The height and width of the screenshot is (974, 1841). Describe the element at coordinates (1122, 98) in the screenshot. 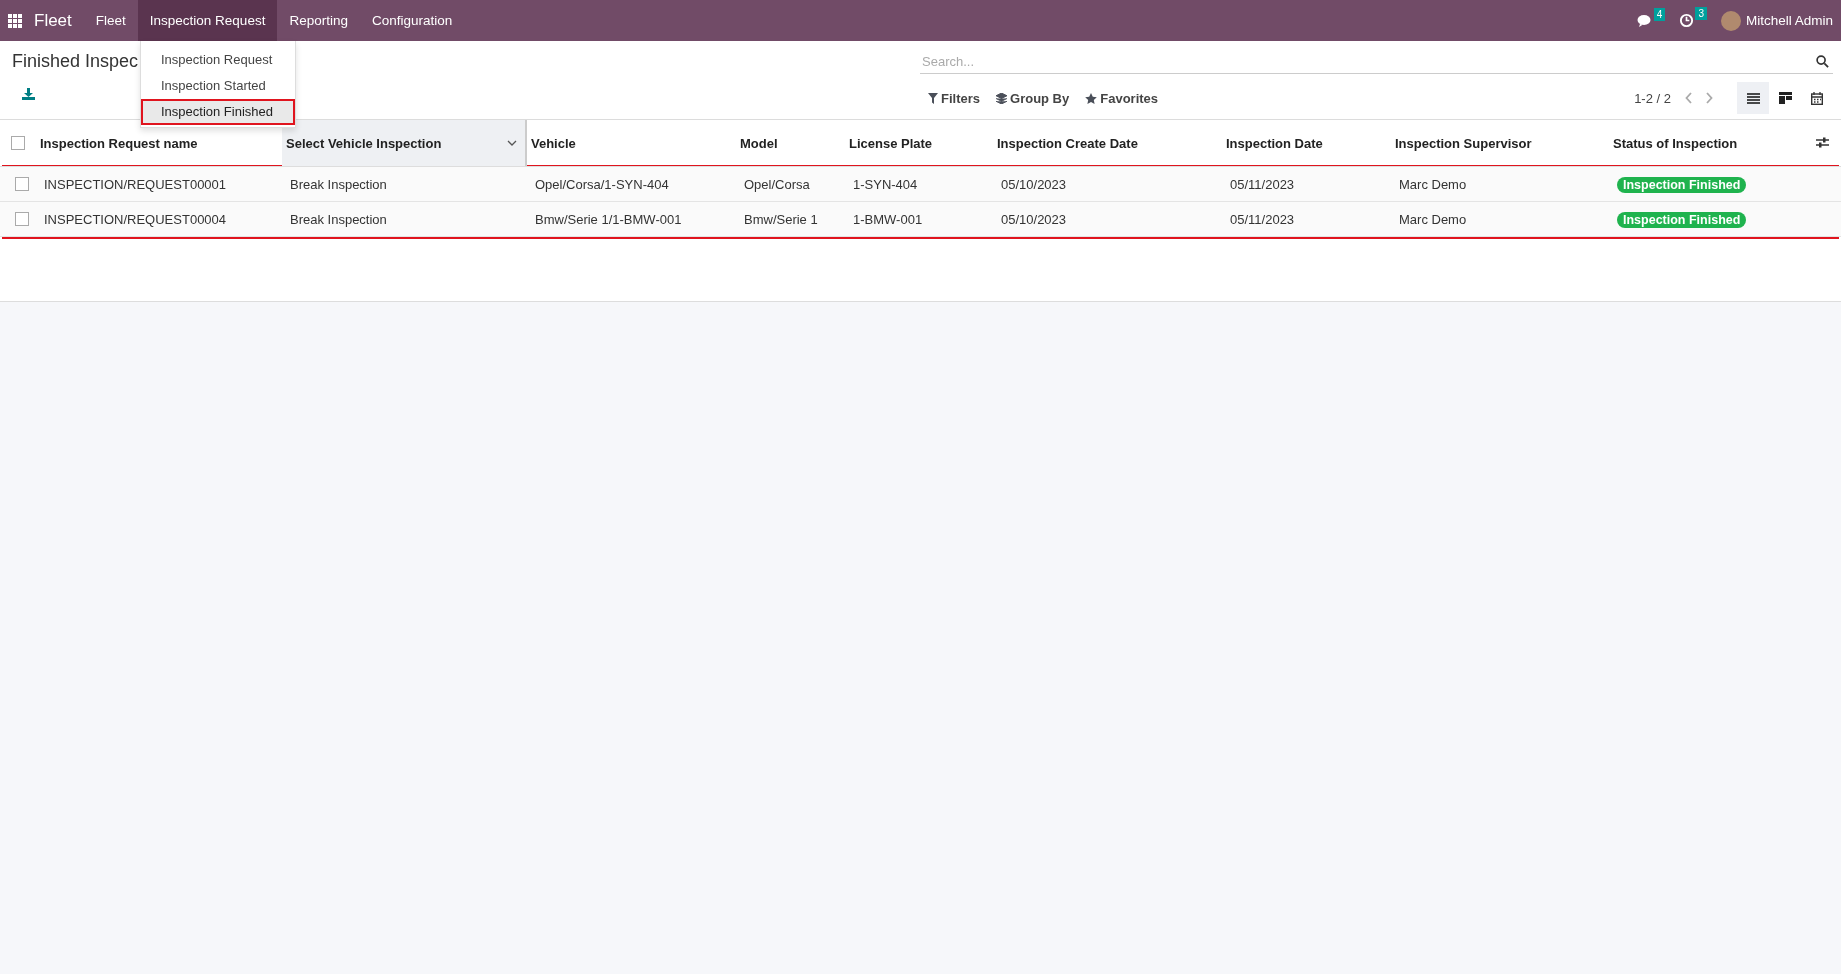

I see `favorites-button: Favorites` at that location.